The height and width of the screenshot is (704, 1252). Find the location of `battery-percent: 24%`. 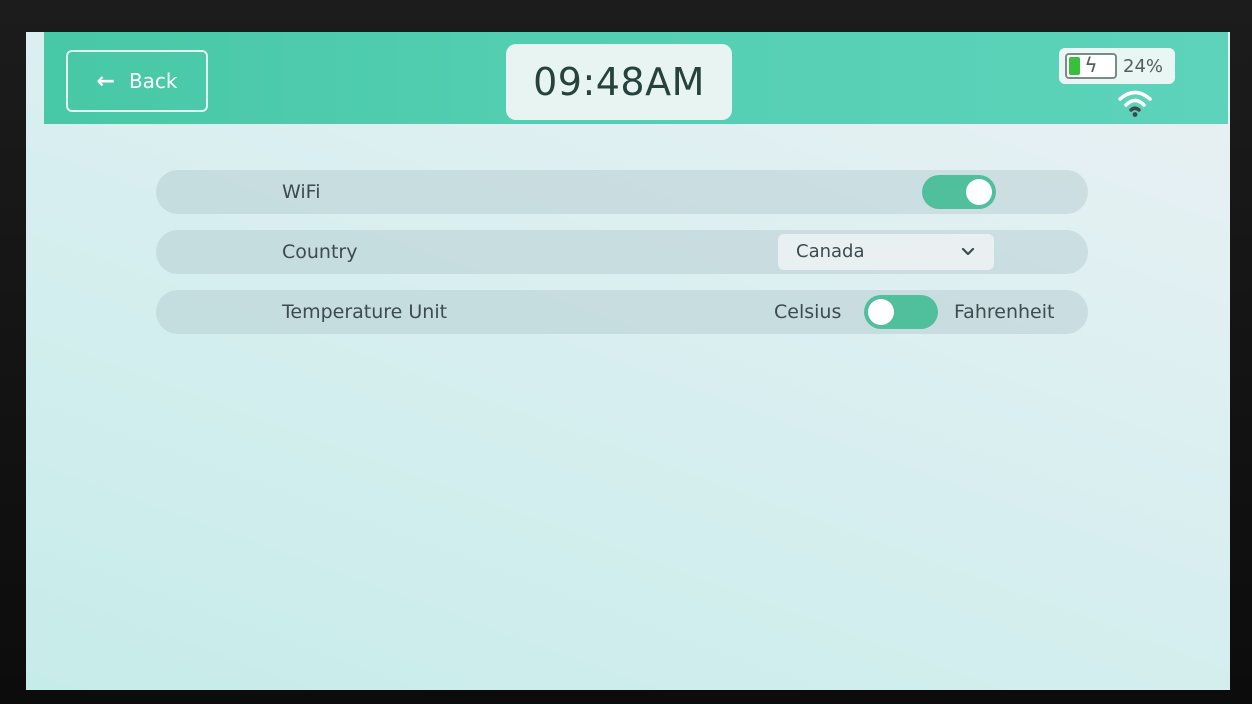

battery-percent: 24% is located at coordinates (1143, 66).